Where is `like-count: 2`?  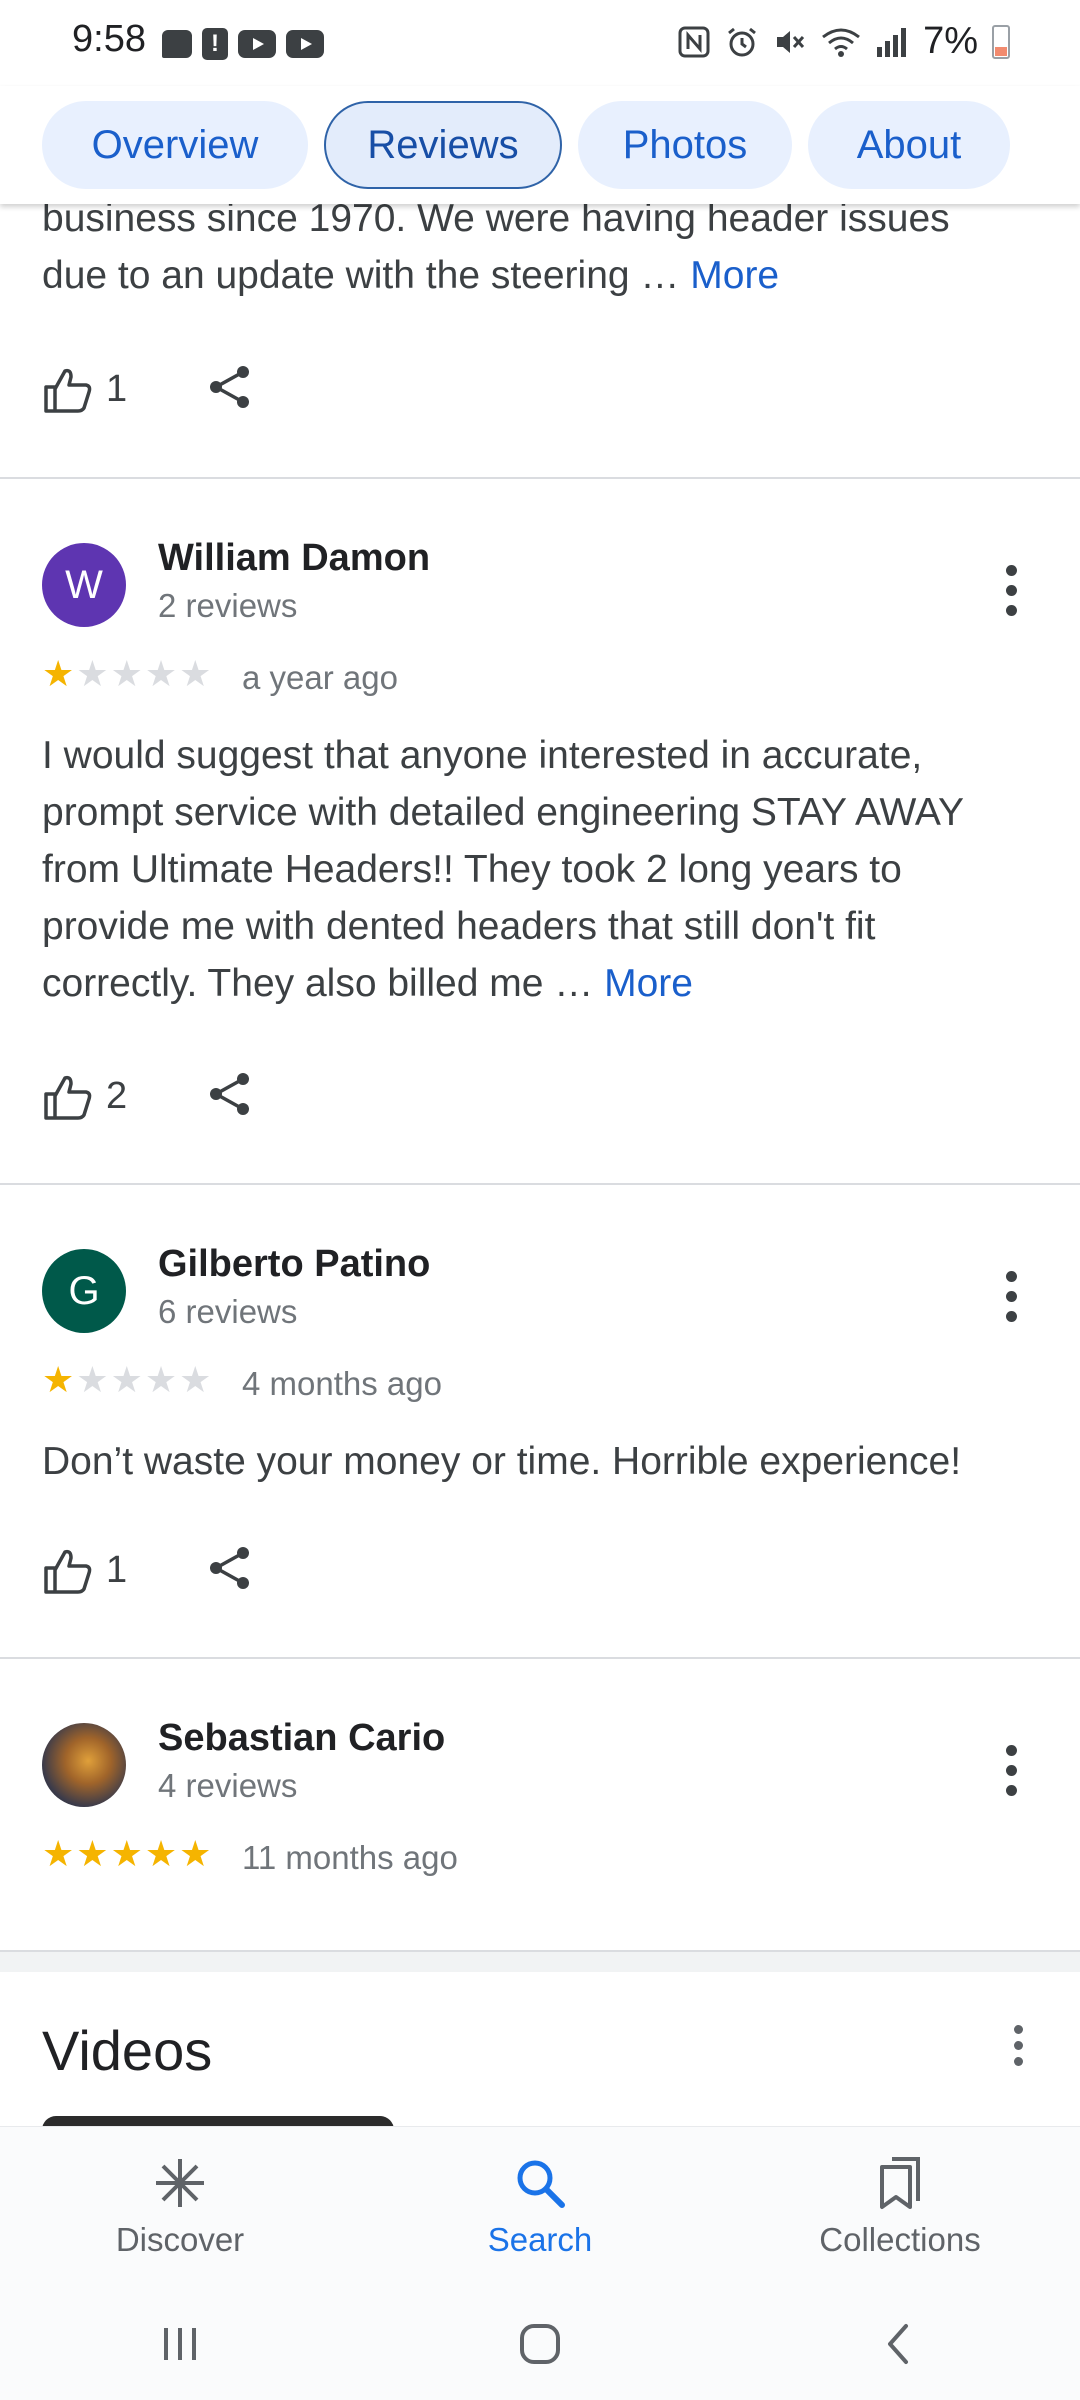 like-count: 2 is located at coordinates (117, 1096).